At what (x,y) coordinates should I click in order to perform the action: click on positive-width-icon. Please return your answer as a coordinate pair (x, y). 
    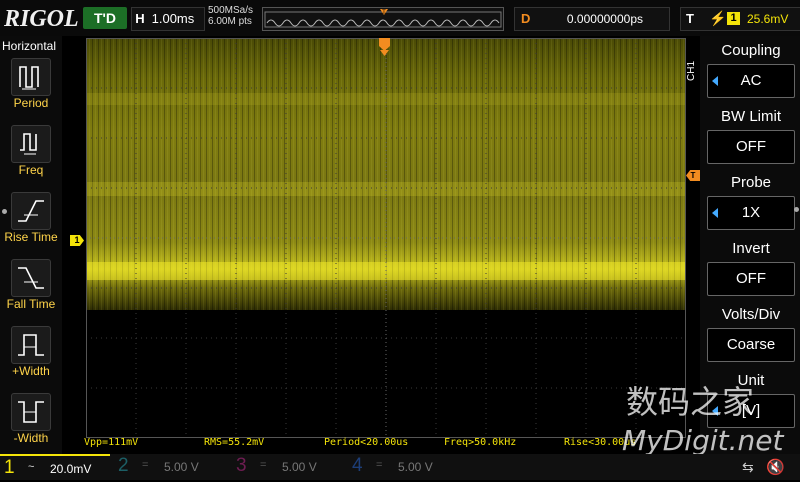
    Looking at the image, I should click on (31, 345).